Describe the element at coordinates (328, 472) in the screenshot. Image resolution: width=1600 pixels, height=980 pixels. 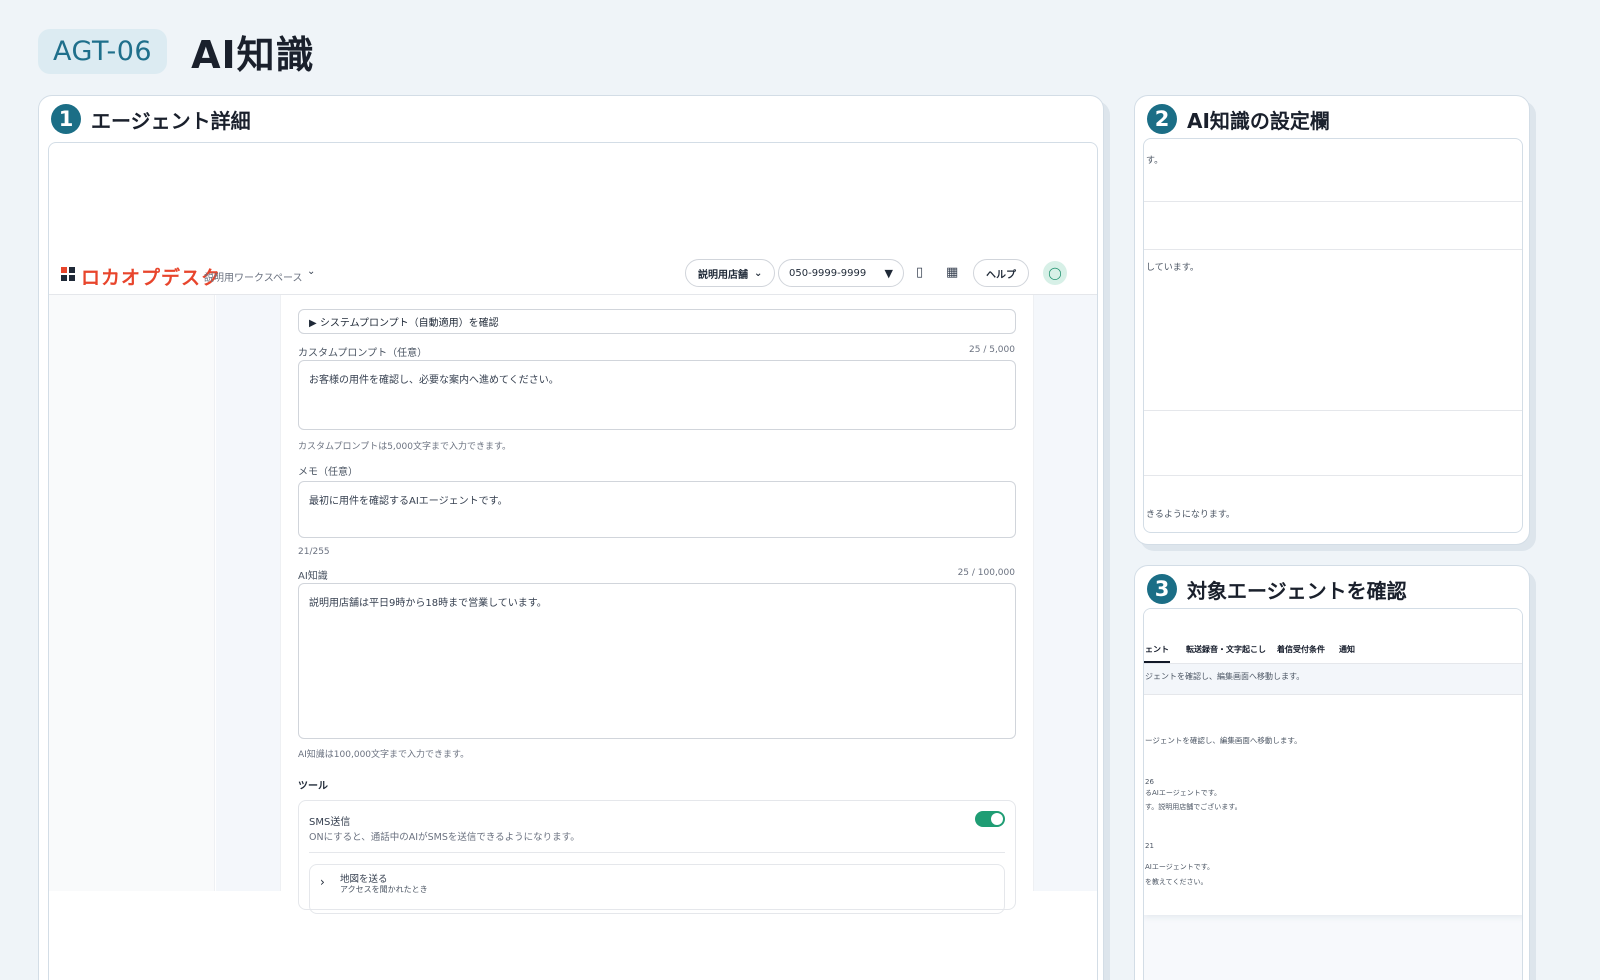
I see `memo-label: メモ（任意）` at that location.